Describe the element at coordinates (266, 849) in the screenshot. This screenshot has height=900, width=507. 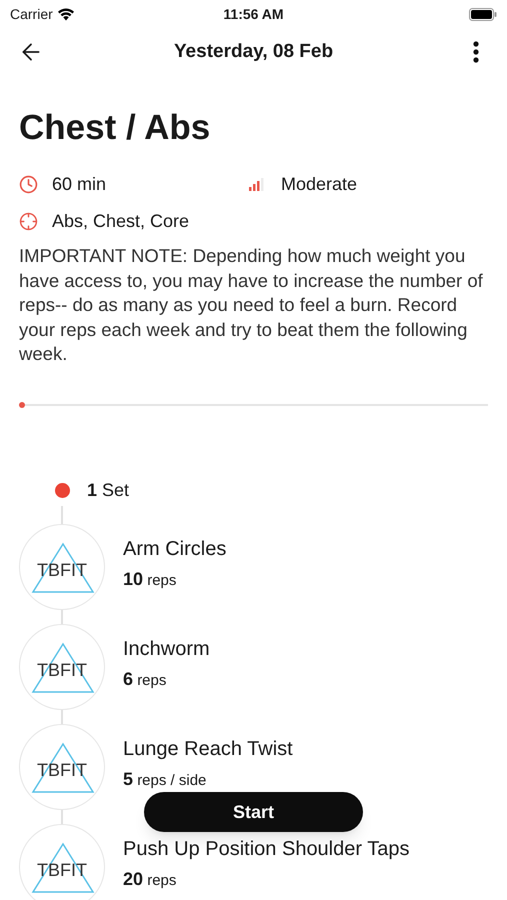
I see `exercise-name: Push Up Position Shoulder Taps` at that location.